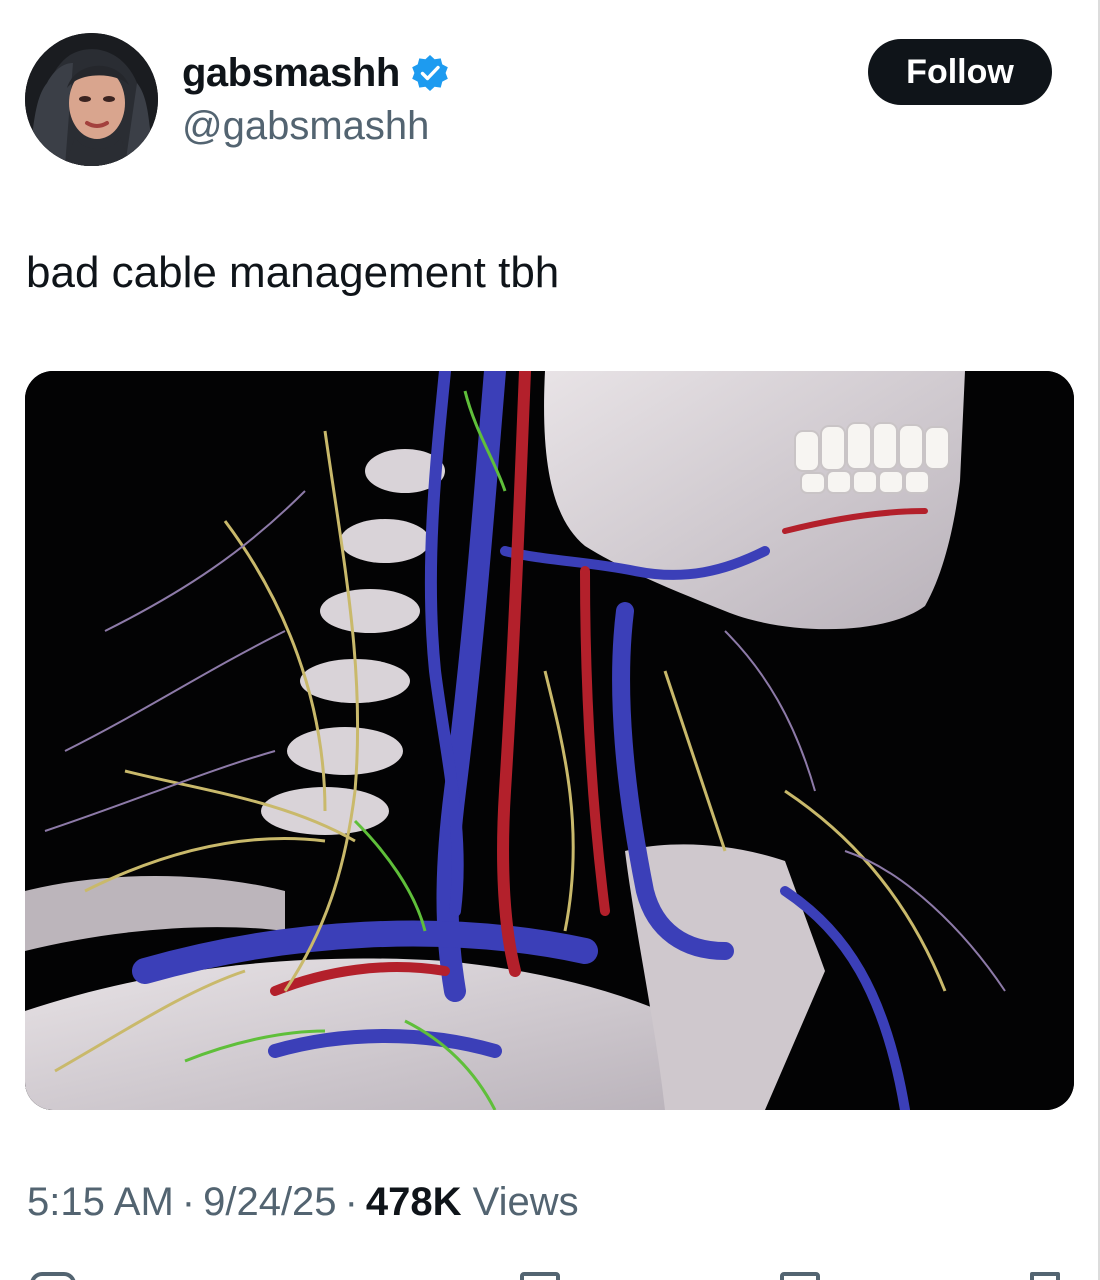  Describe the element at coordinates (53, 1276) in the screenshot. I see `reply-icon` at that location.